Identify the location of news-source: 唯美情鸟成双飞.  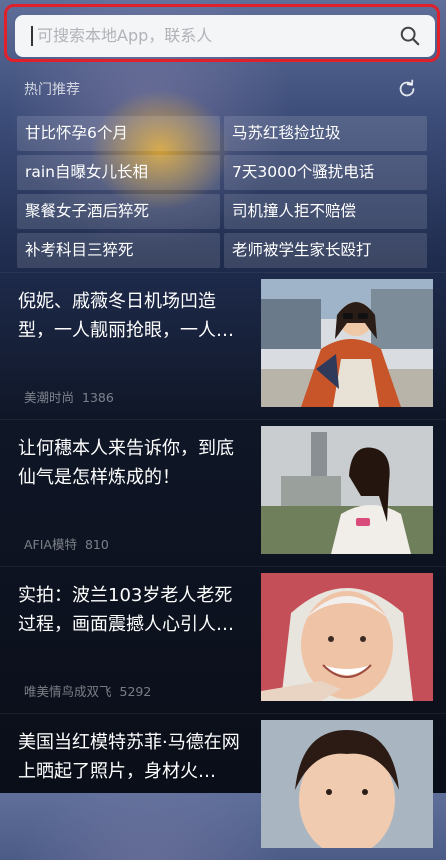
(68, 691).